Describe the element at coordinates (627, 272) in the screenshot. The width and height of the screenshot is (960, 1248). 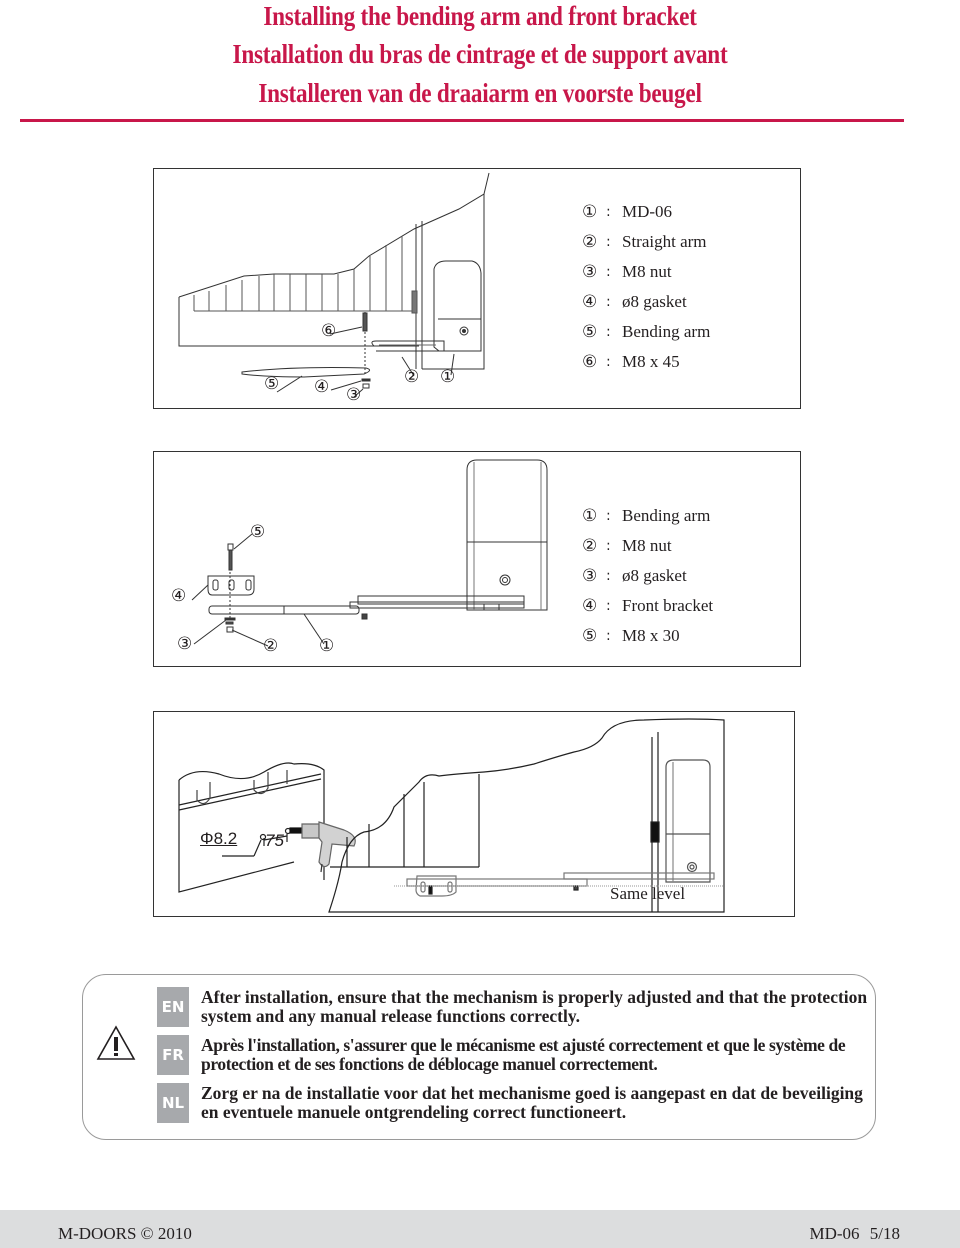
I see `legend-item: ③: M8 nut` at that location.